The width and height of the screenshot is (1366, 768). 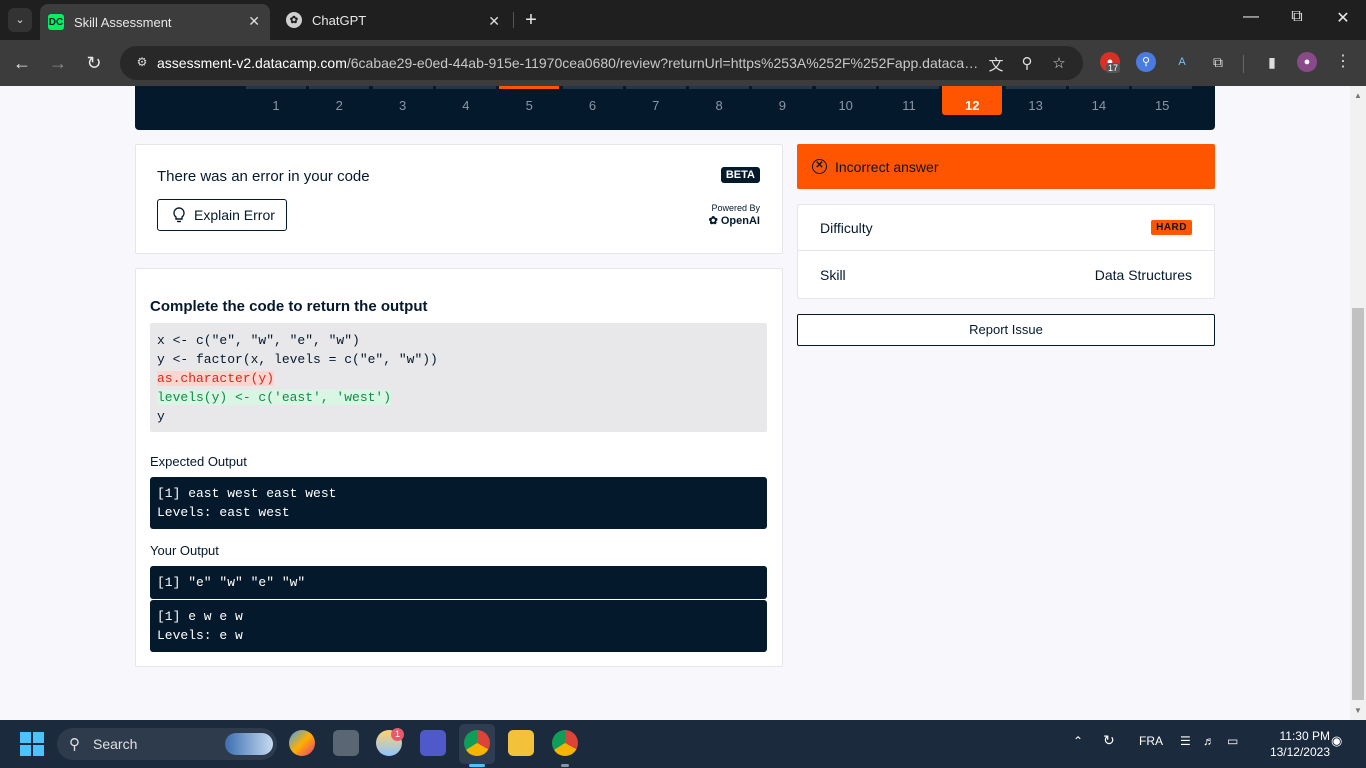 I want to click on question-nav-item: 1, so click(x=276, y=100).